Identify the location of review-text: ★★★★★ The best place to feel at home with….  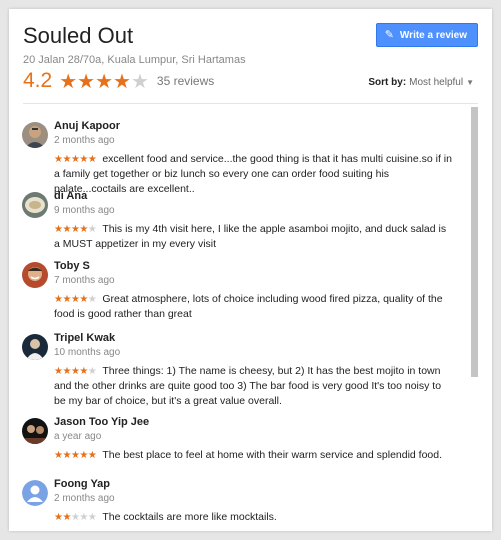
(254, 455).